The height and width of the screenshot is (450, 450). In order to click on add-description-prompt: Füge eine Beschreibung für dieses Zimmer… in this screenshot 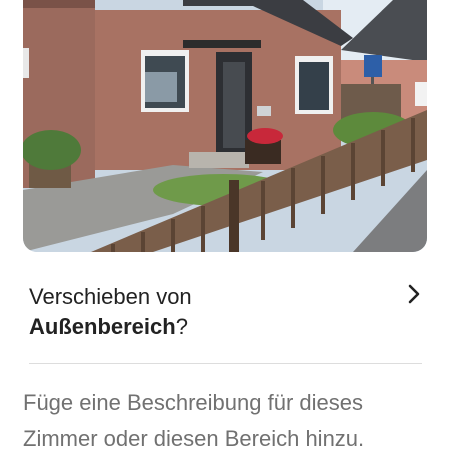, I will do `click(228, 417)`.